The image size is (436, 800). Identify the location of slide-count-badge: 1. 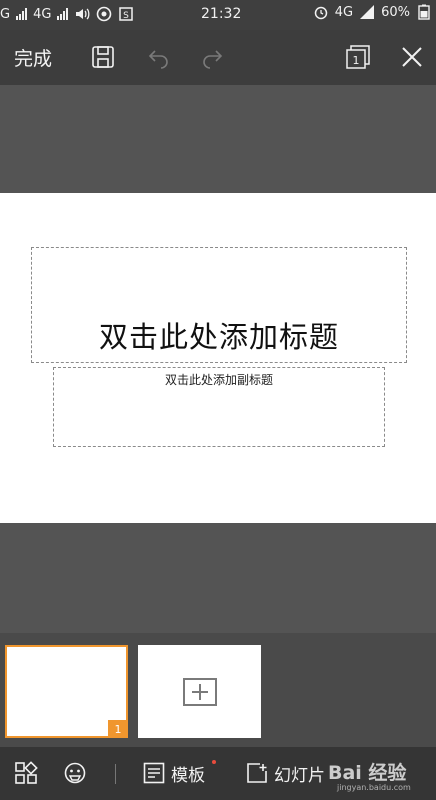
(356, 60).